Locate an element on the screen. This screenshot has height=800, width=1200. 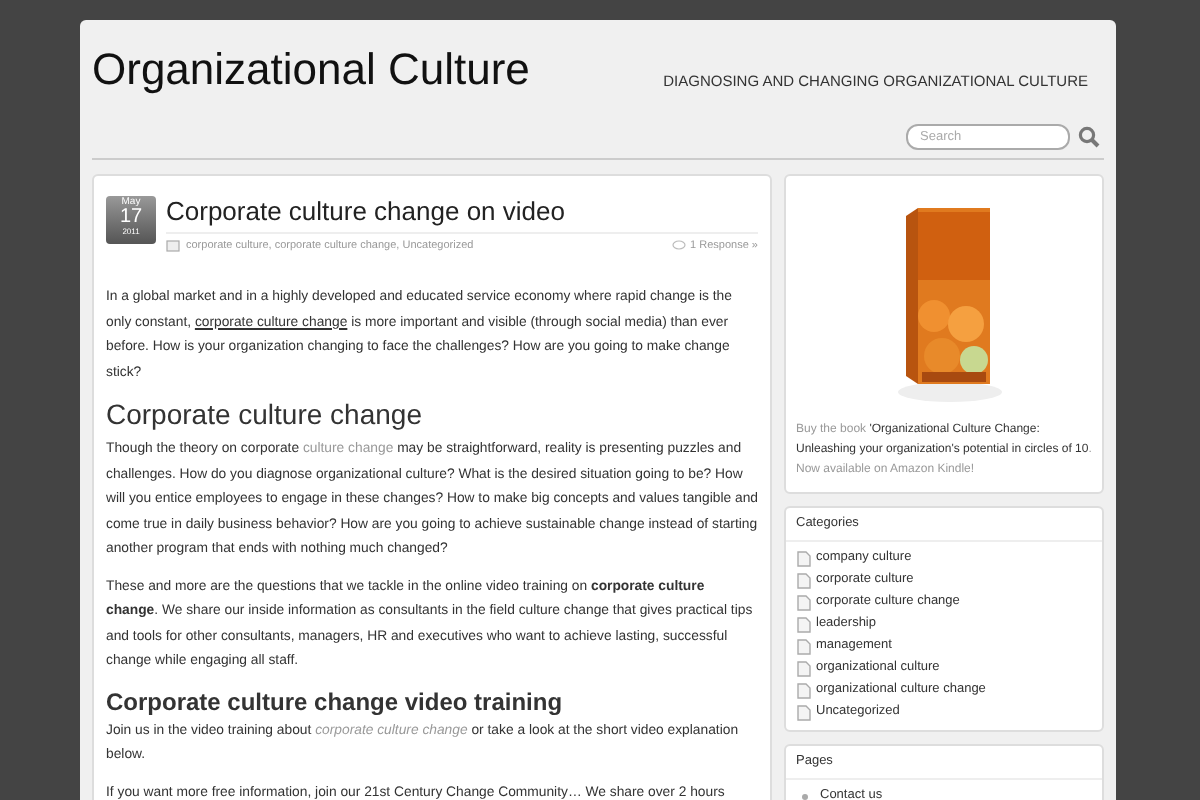
section-heading: Corporate culture change video training is located at coordinates (335, 701).